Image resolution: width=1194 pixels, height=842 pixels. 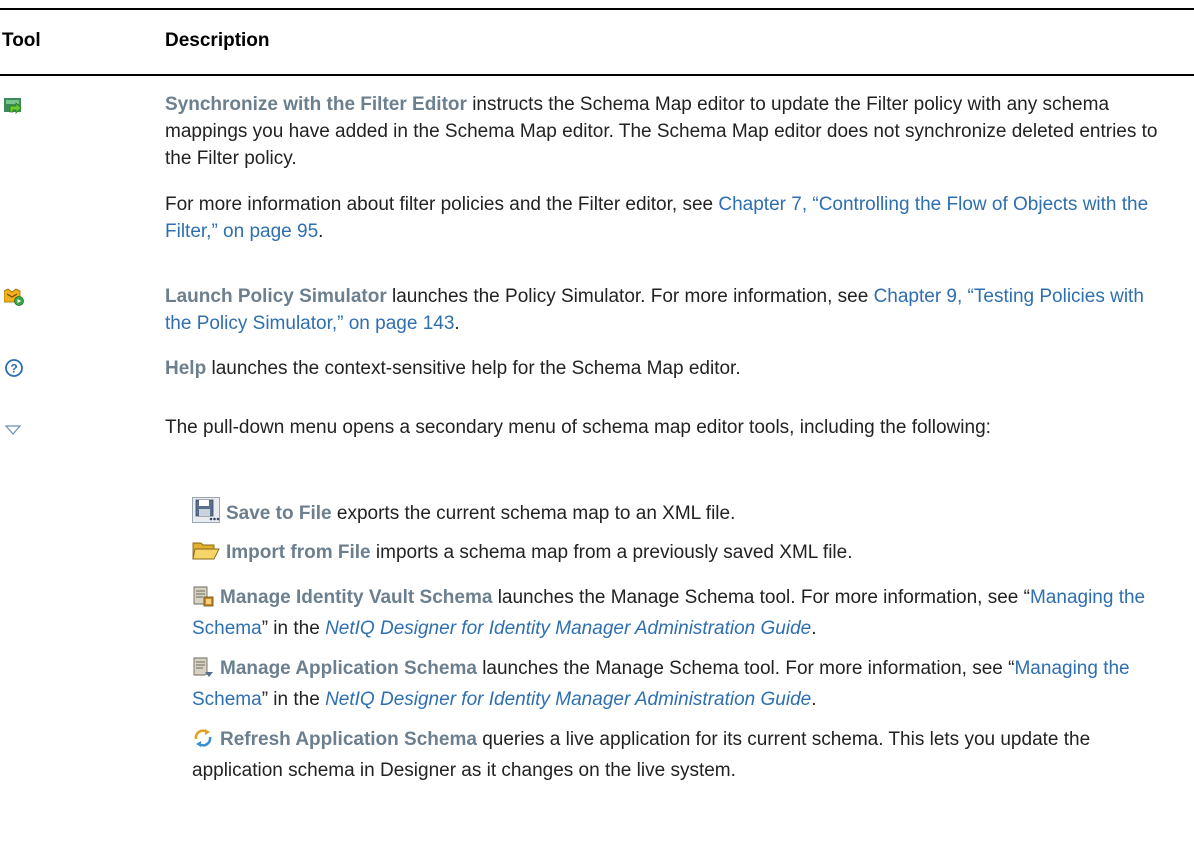 What do you see at coordinates (203, 742) in the screenshot?
I see `refresh-icon` at bounding box center [203, 742].